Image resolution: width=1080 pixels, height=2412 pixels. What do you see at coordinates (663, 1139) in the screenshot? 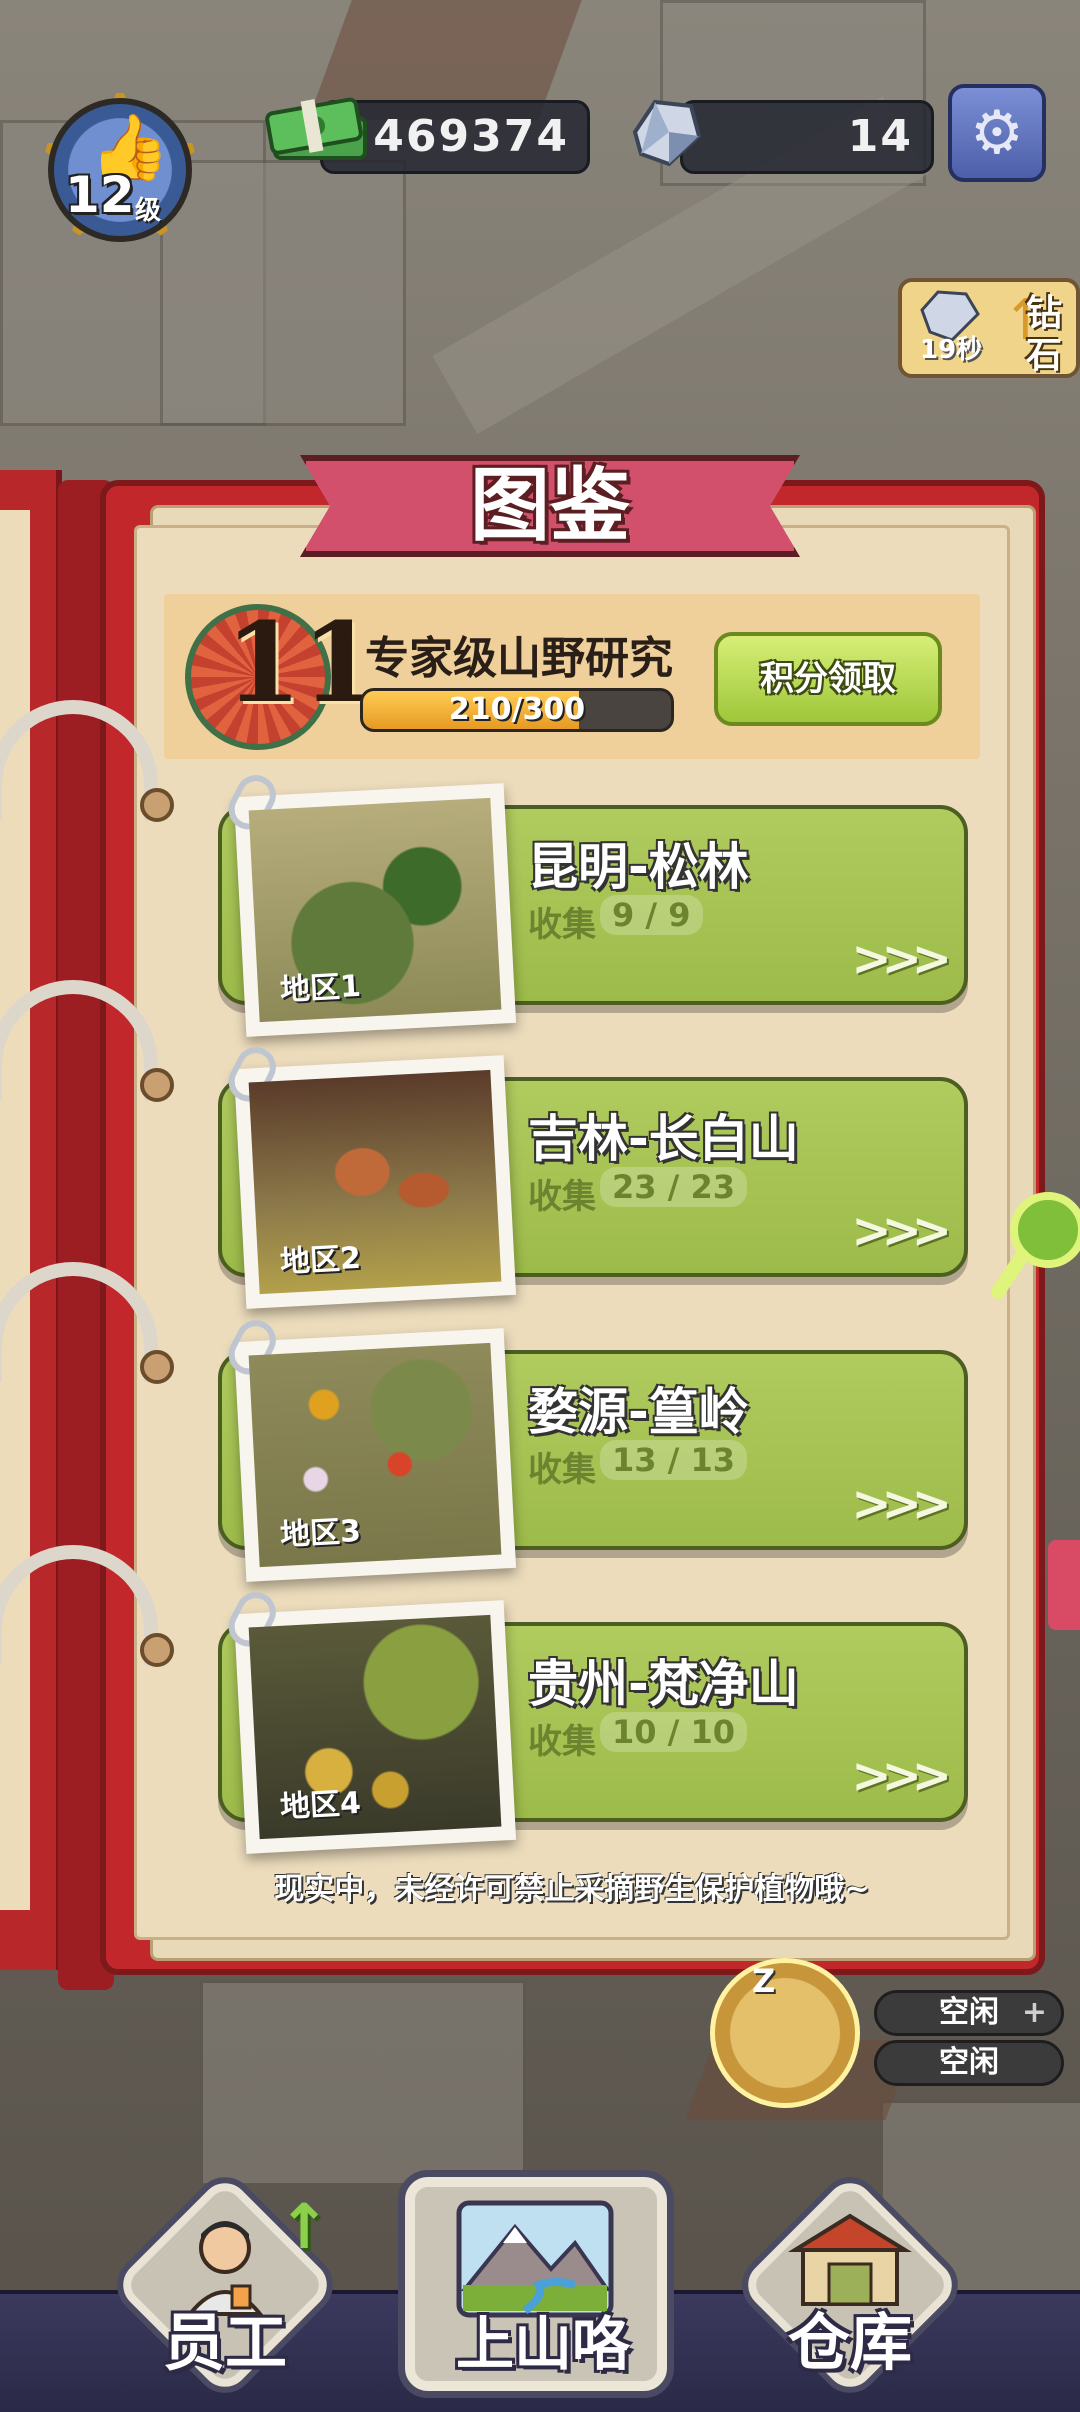
I see `region-name: 吉林-长白山` at bounding box center [663, 1139].